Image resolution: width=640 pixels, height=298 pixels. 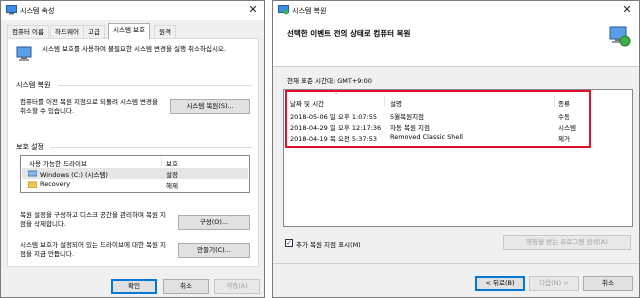 What do you see at coordinates (28, 31) in the screenshot?
I see `tab-computer-name: 컴퓨터 이름` at bounding box center [28, 31].